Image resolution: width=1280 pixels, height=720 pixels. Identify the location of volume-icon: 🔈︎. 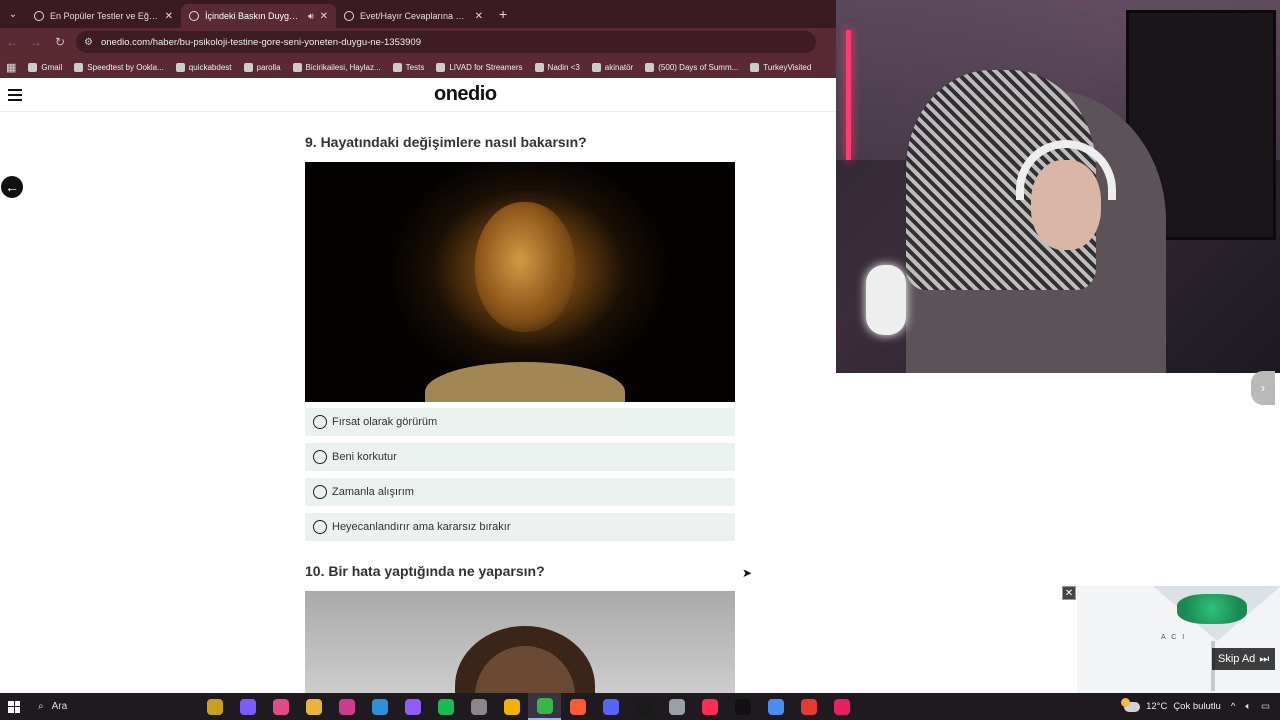
(1248, 706).